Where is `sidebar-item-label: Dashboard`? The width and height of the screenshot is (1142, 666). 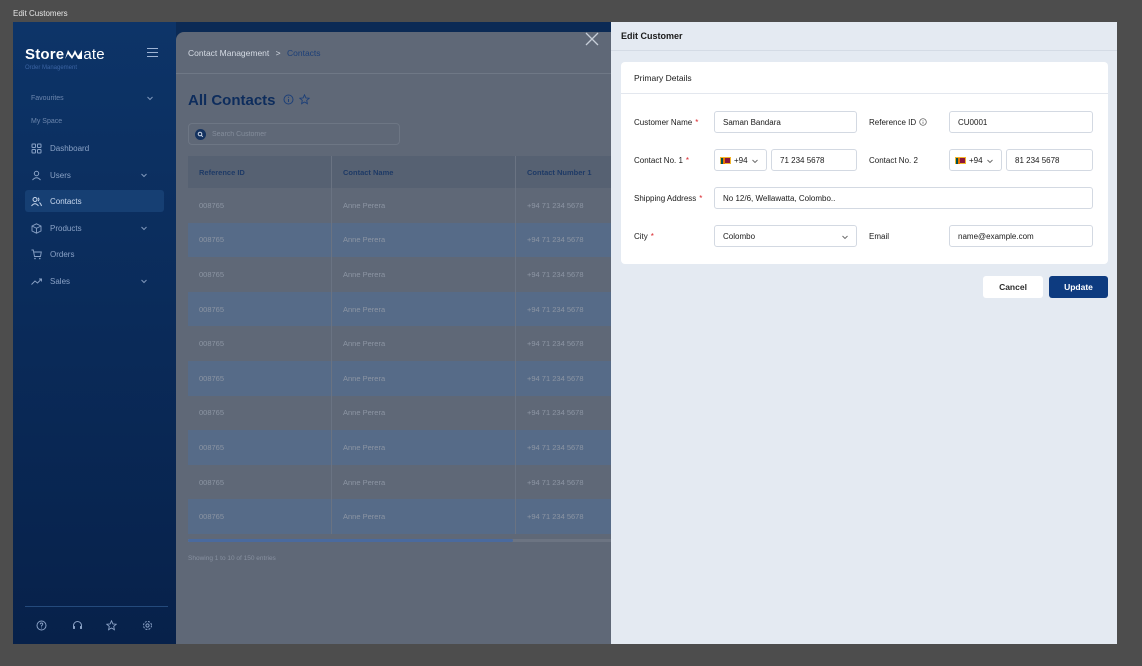 sidebar-item-label: Dashboard is located at coordinates (70, 148).